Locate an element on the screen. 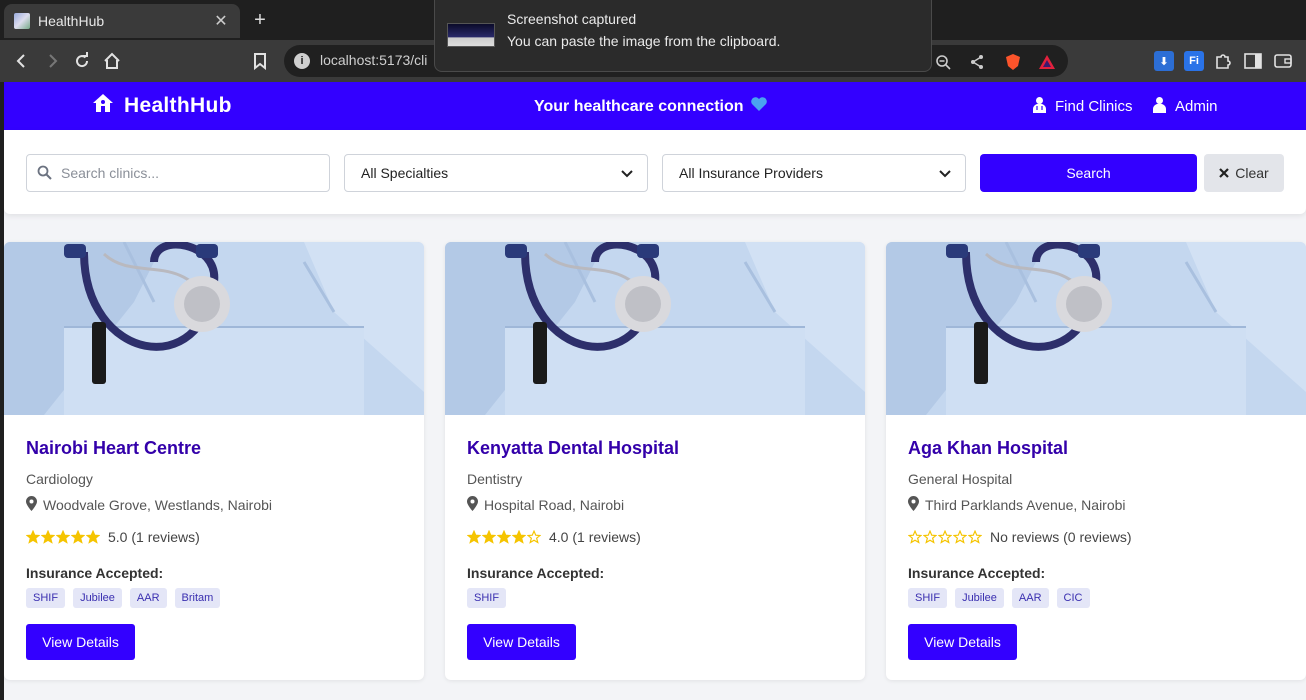 The image size is (1306, 700). forward-icon is located at coordinates (52, 61).